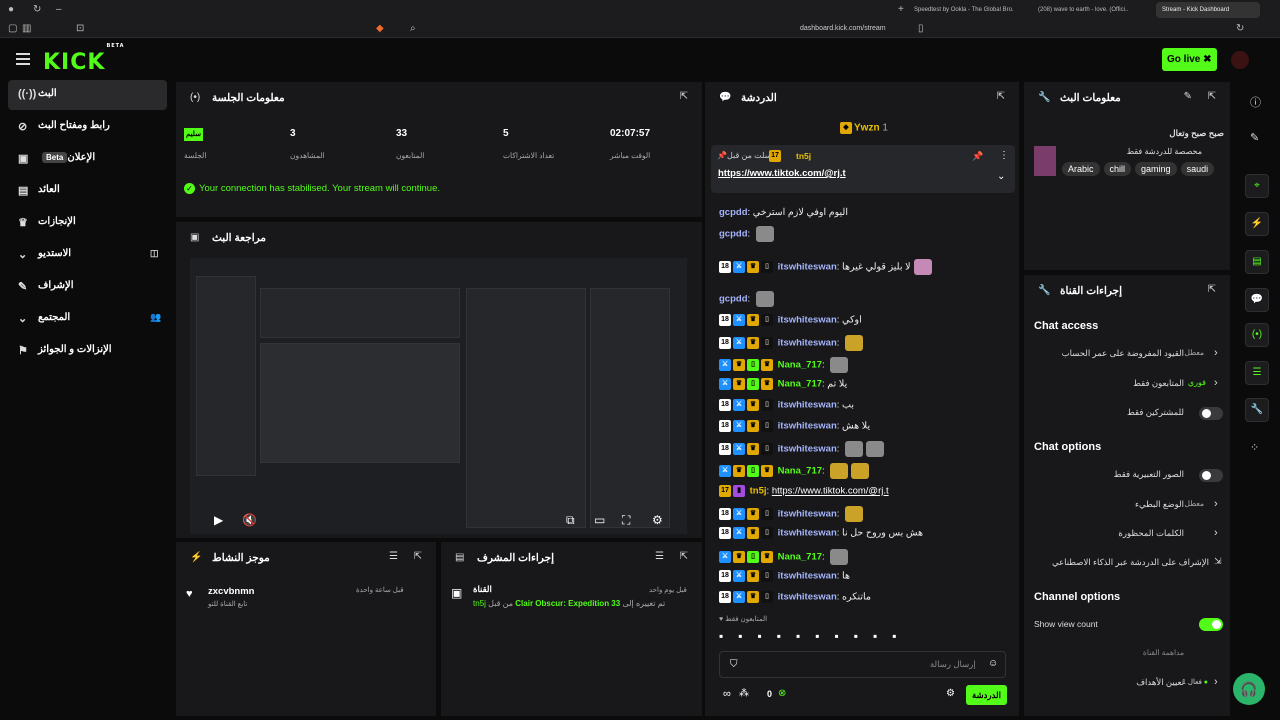  Describe the element at coordinates (843, 29) in the screenshot. I see `address-bar: dashboard.kick.com/stream` at that location.